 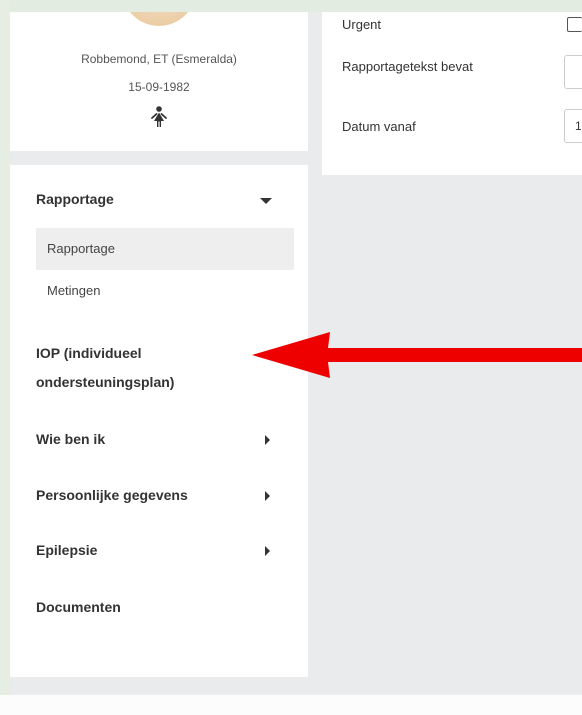 I want to click on patient-avatar, so click(x=159, y=19).